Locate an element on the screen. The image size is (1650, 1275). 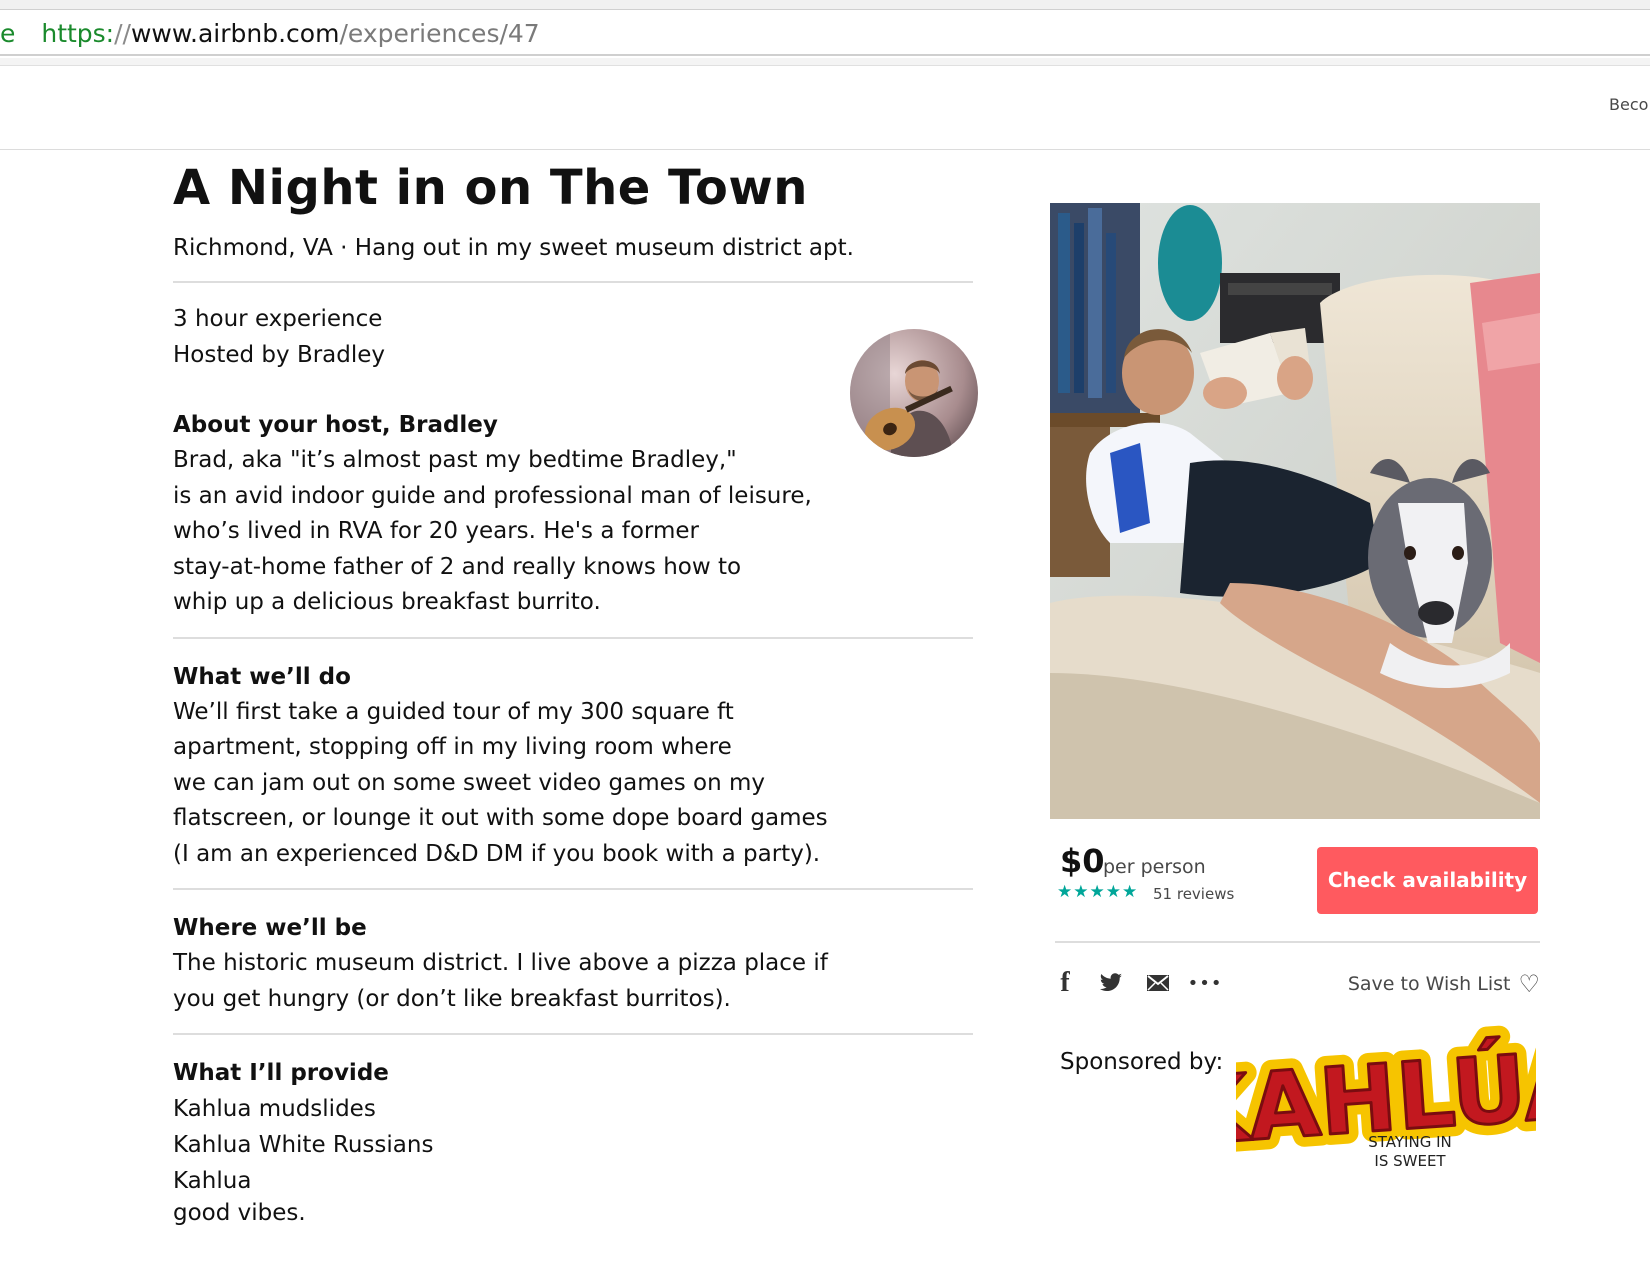
more-icon: ••• is located at coordinates (1205, 983).